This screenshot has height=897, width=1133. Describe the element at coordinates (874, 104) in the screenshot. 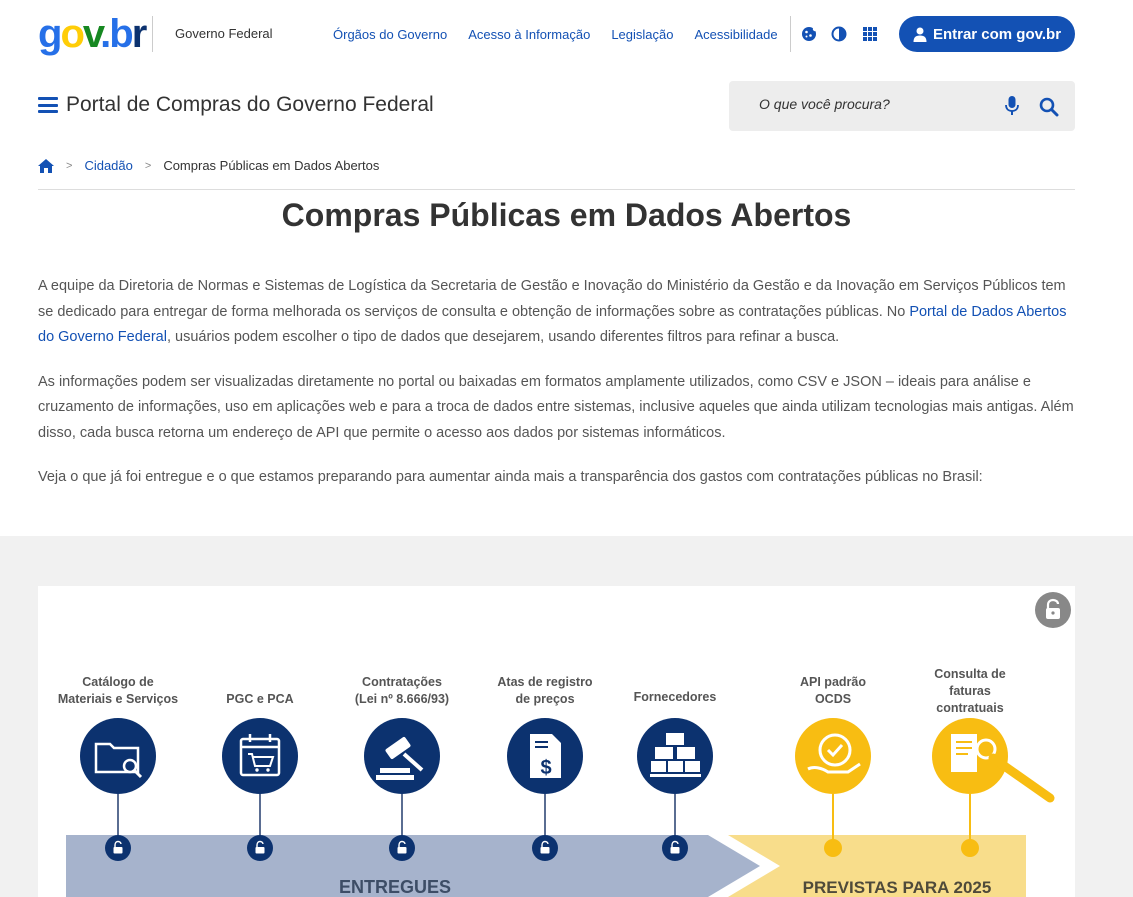

I see `search-input` at that location.